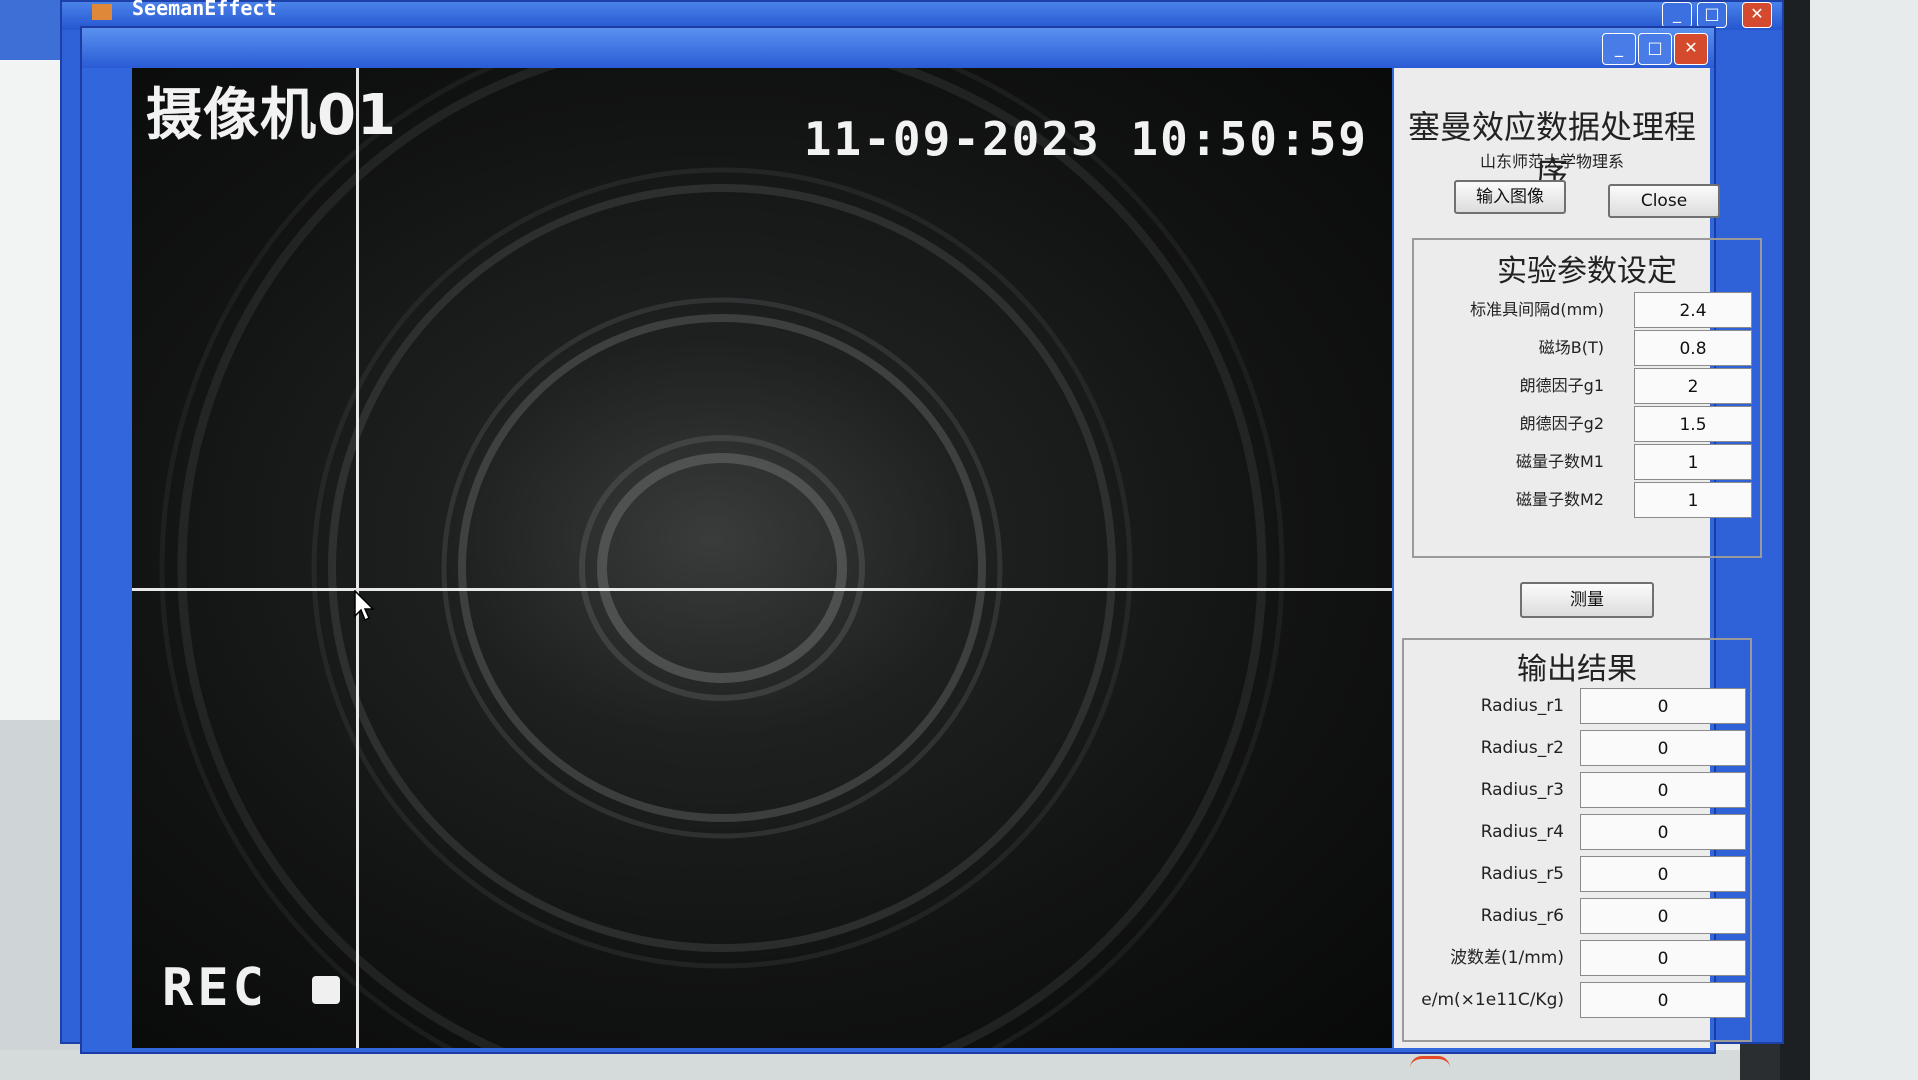 This screenshot has height=1080, width=1918. I want to click on param-label: 磁量子数M1, so click(1560, 461).